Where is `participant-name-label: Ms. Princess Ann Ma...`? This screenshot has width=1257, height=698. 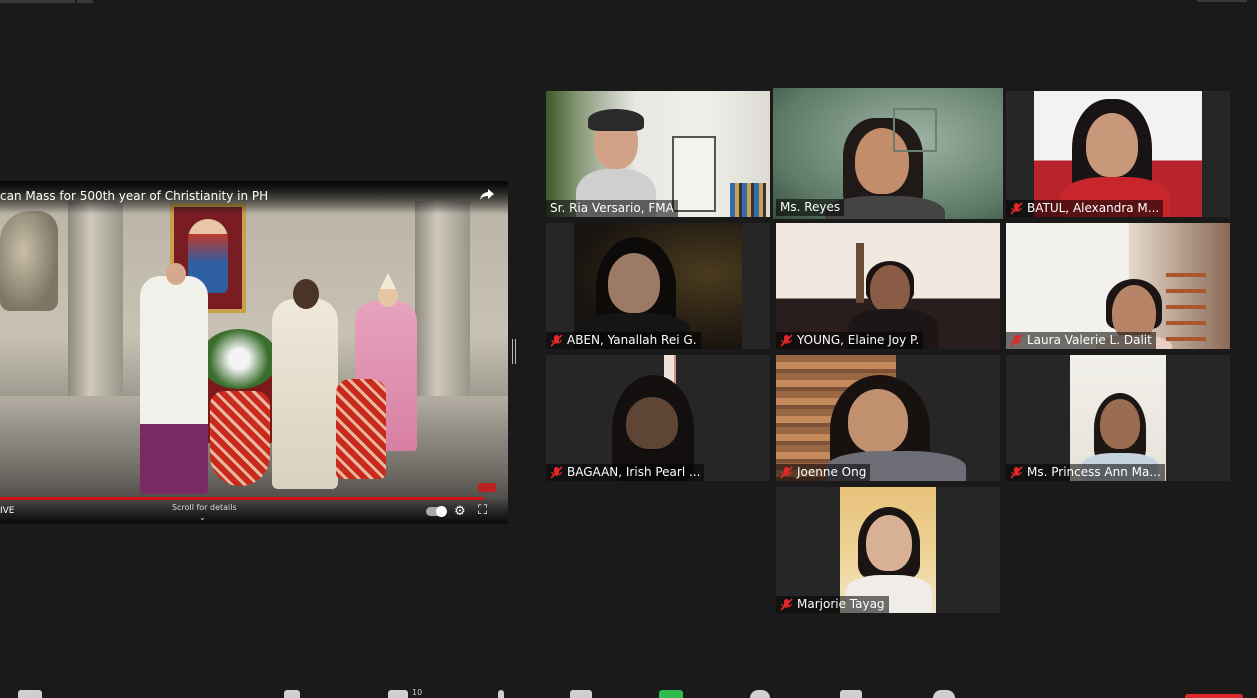
participant-name-label: Ms. Princess Ann Ma... is located at coordinates (1085, 472).